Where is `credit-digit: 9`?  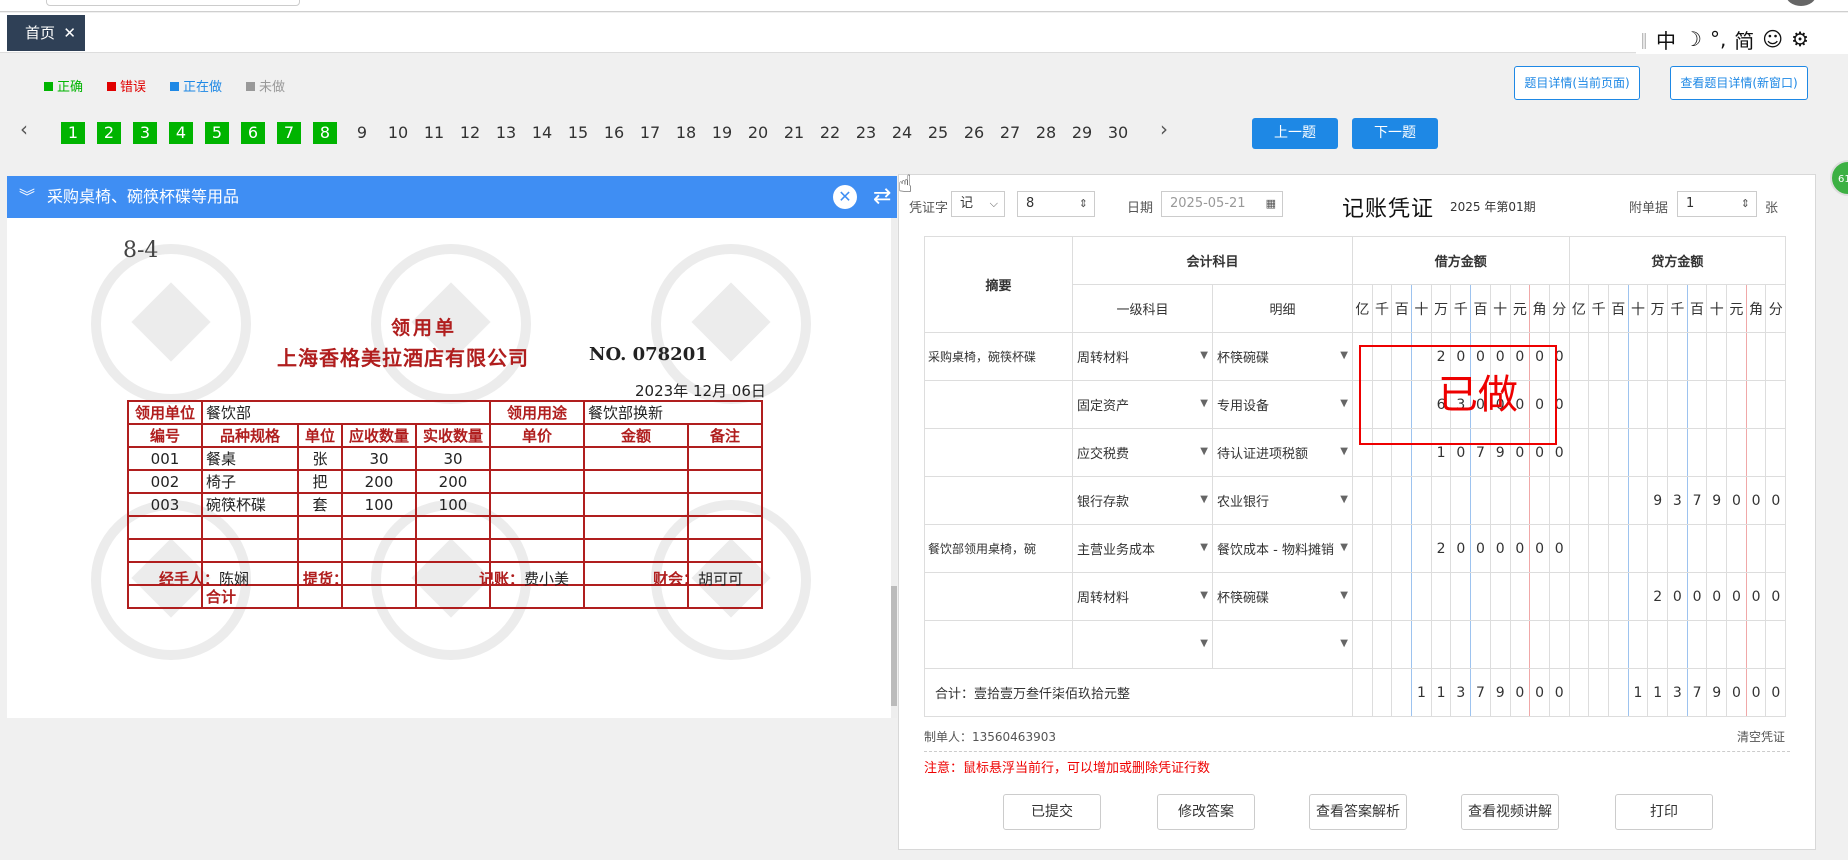
credit-digit: 9 is located at coordinates (1717, 500).